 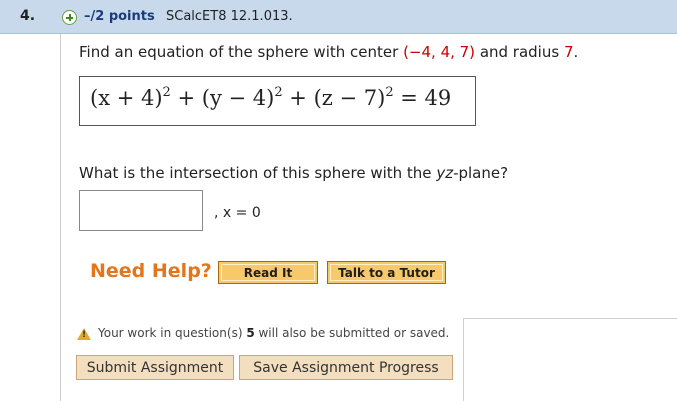 What do you see at coordinates (346, 367) in the screenshot?
I see `save-progress-button: Save Assignment Progress` at bounding box center [346, 367].